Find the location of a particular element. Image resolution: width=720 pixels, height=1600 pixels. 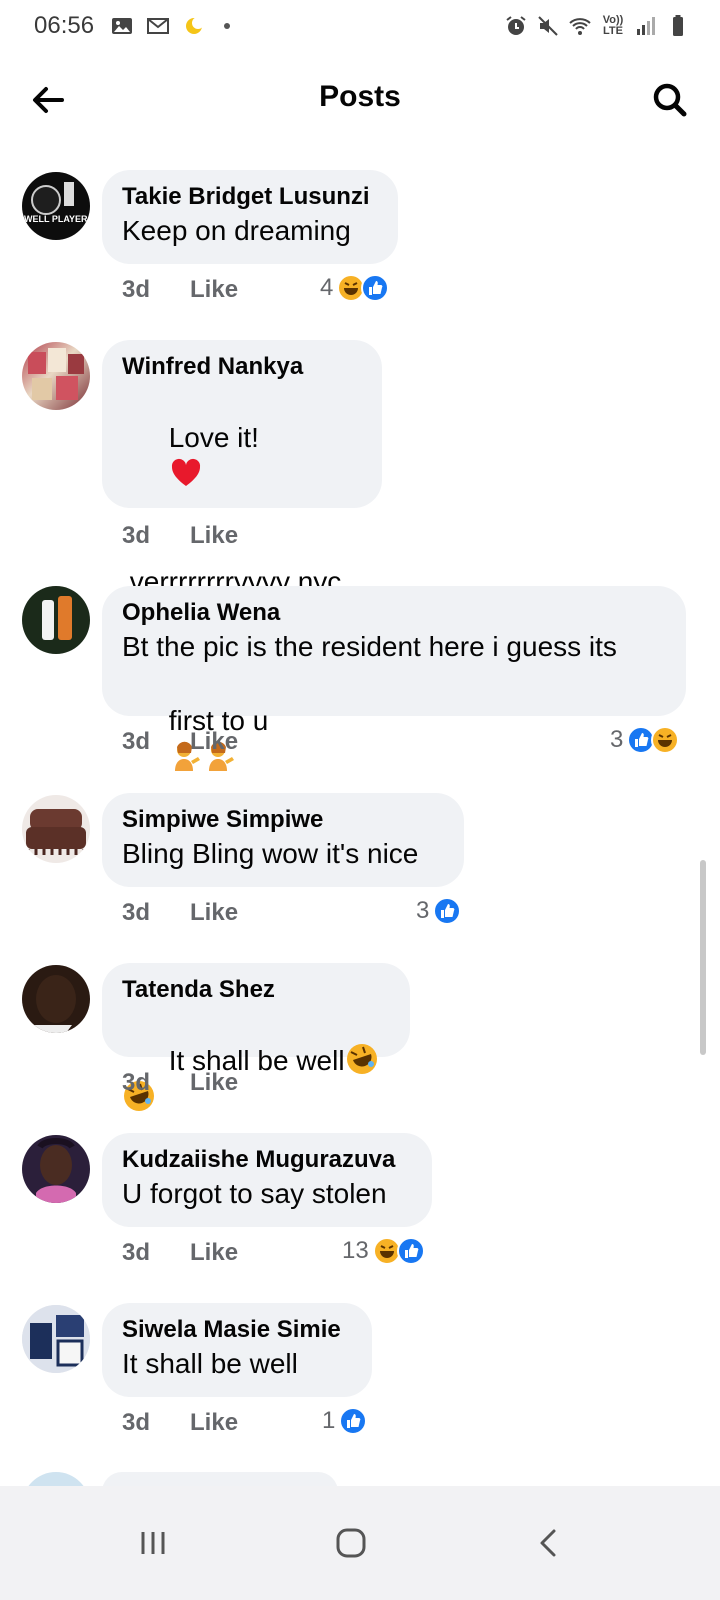

comment-text: It shall be well is located at coordinates (210, 1363).